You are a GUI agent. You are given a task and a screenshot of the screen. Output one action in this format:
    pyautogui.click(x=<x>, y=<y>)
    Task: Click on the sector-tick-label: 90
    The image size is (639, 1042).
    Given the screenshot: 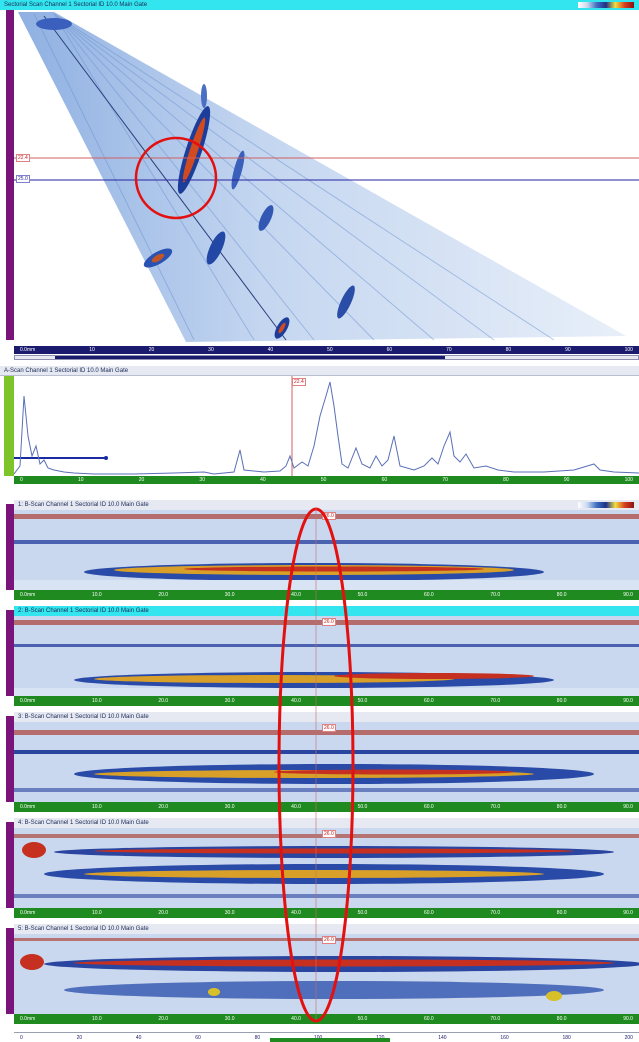 What is the action you would take?
    pyautogui.click(x=568, y=350)
    